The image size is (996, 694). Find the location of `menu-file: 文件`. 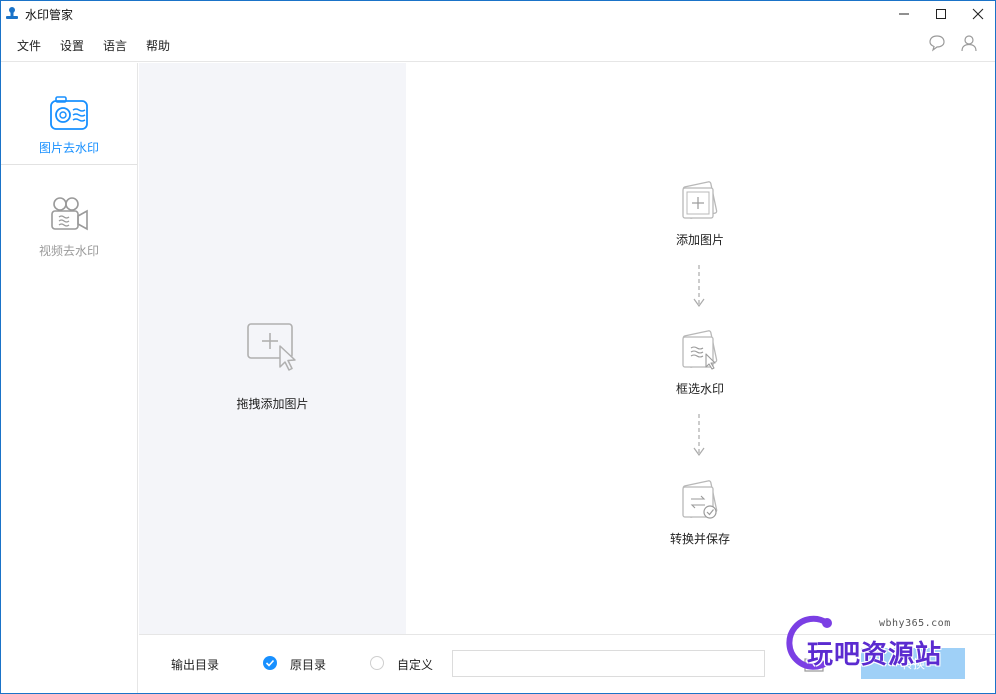

menu-file: 文件 is located at coordinates (29, 45).